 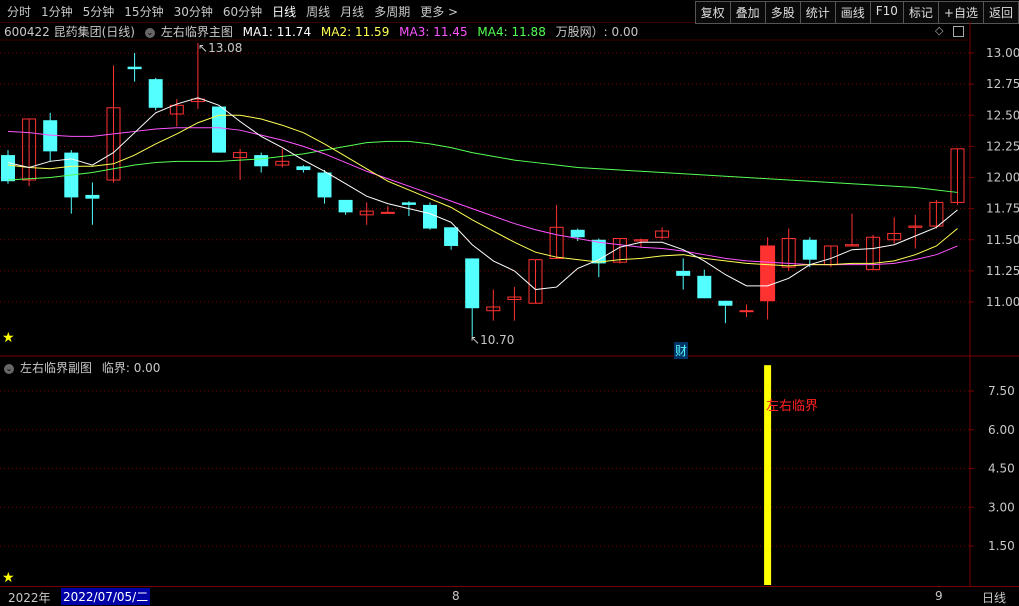 What do you see at coordinates (433, 32) in the screenshot?
I see `ma3-value: MA3: 11.45` at bounding box center [433, 32].